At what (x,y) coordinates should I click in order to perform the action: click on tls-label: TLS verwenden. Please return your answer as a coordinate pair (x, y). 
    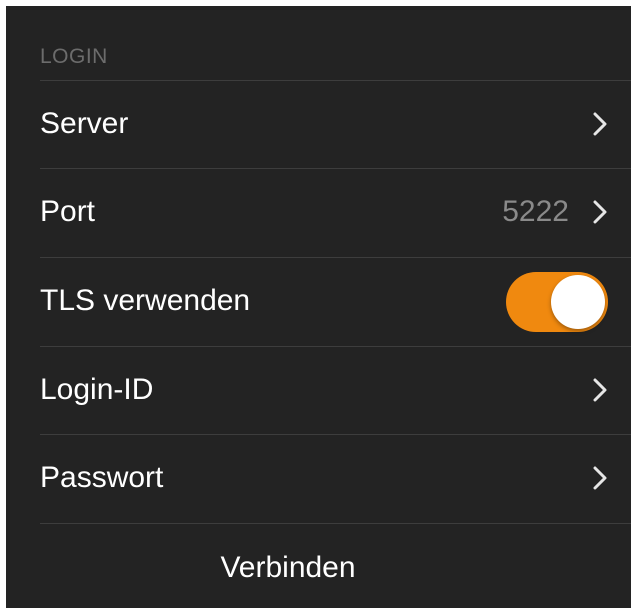
    Looking at the image, I should click on (145, 300).